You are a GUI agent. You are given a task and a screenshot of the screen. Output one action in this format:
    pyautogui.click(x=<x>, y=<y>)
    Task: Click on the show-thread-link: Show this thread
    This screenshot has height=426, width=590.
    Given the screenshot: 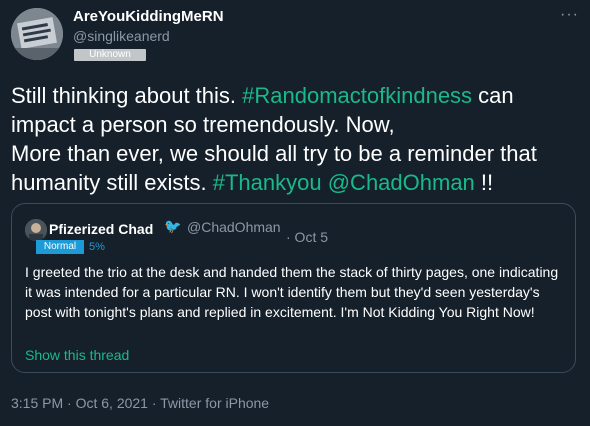 What is the action you would take?
    pyautogui.click(x=77, y=355)
    